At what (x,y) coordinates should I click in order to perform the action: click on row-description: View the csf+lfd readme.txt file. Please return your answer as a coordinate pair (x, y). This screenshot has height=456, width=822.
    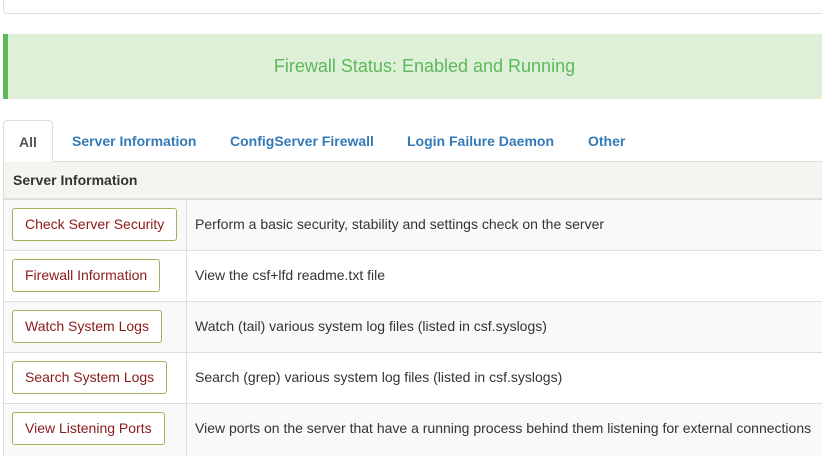
    Looking at the image, I should click on (290, 275).